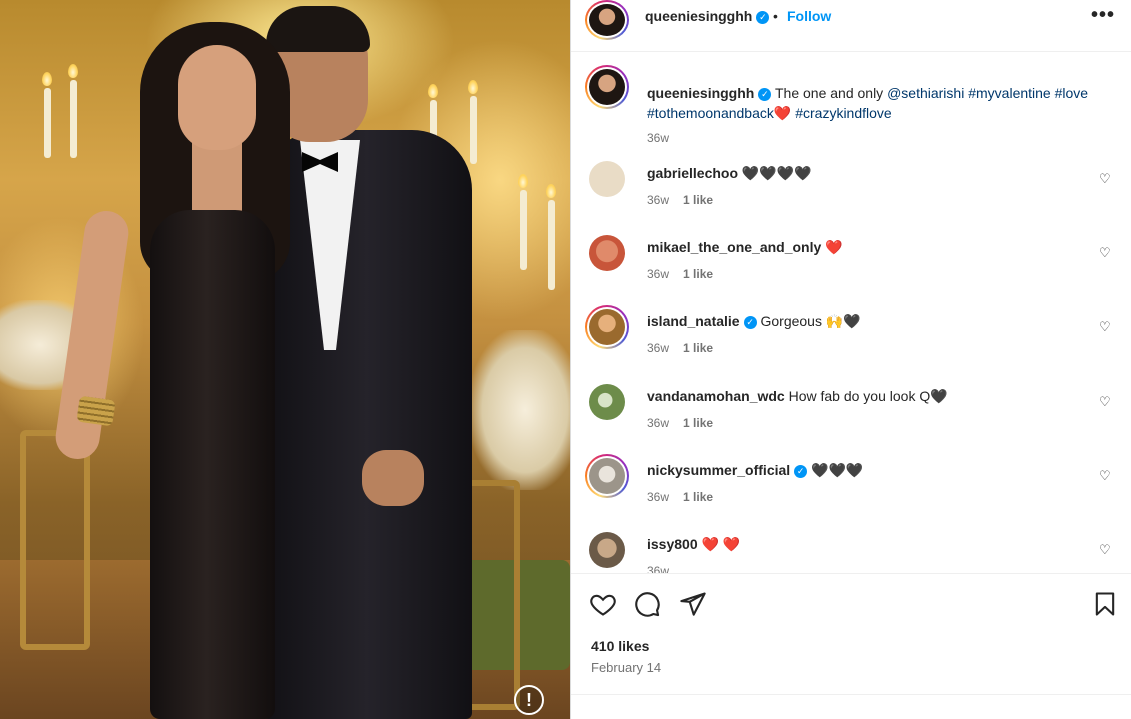  I want to click on caption-avatar, so click(607, 87).